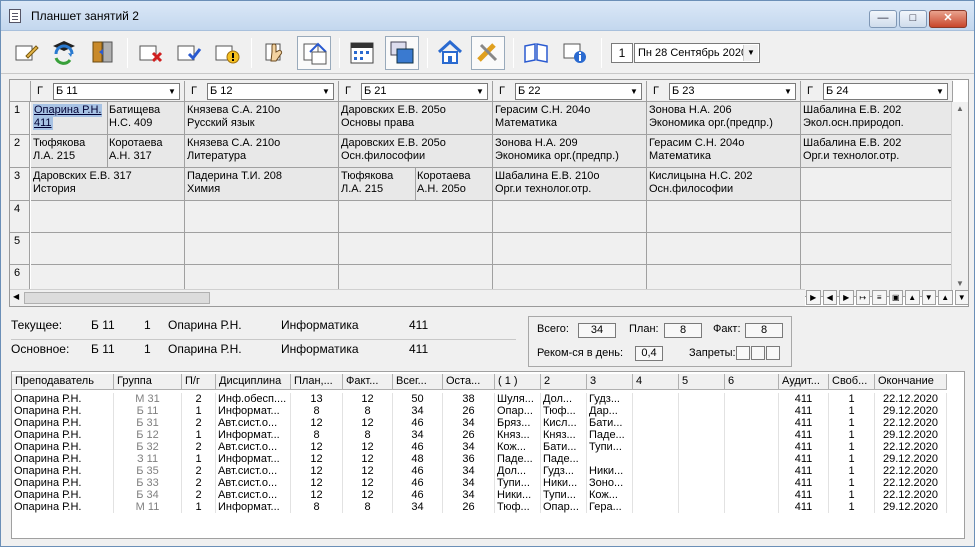 Image resolution: width=975 pixels, height=547 pixels. Describe the element at coordinates (416, 184) in the screenshot. I see `schedule-cell: Тюфякова Л.А. 215 Коротаева А.Н. 205о` at that location.